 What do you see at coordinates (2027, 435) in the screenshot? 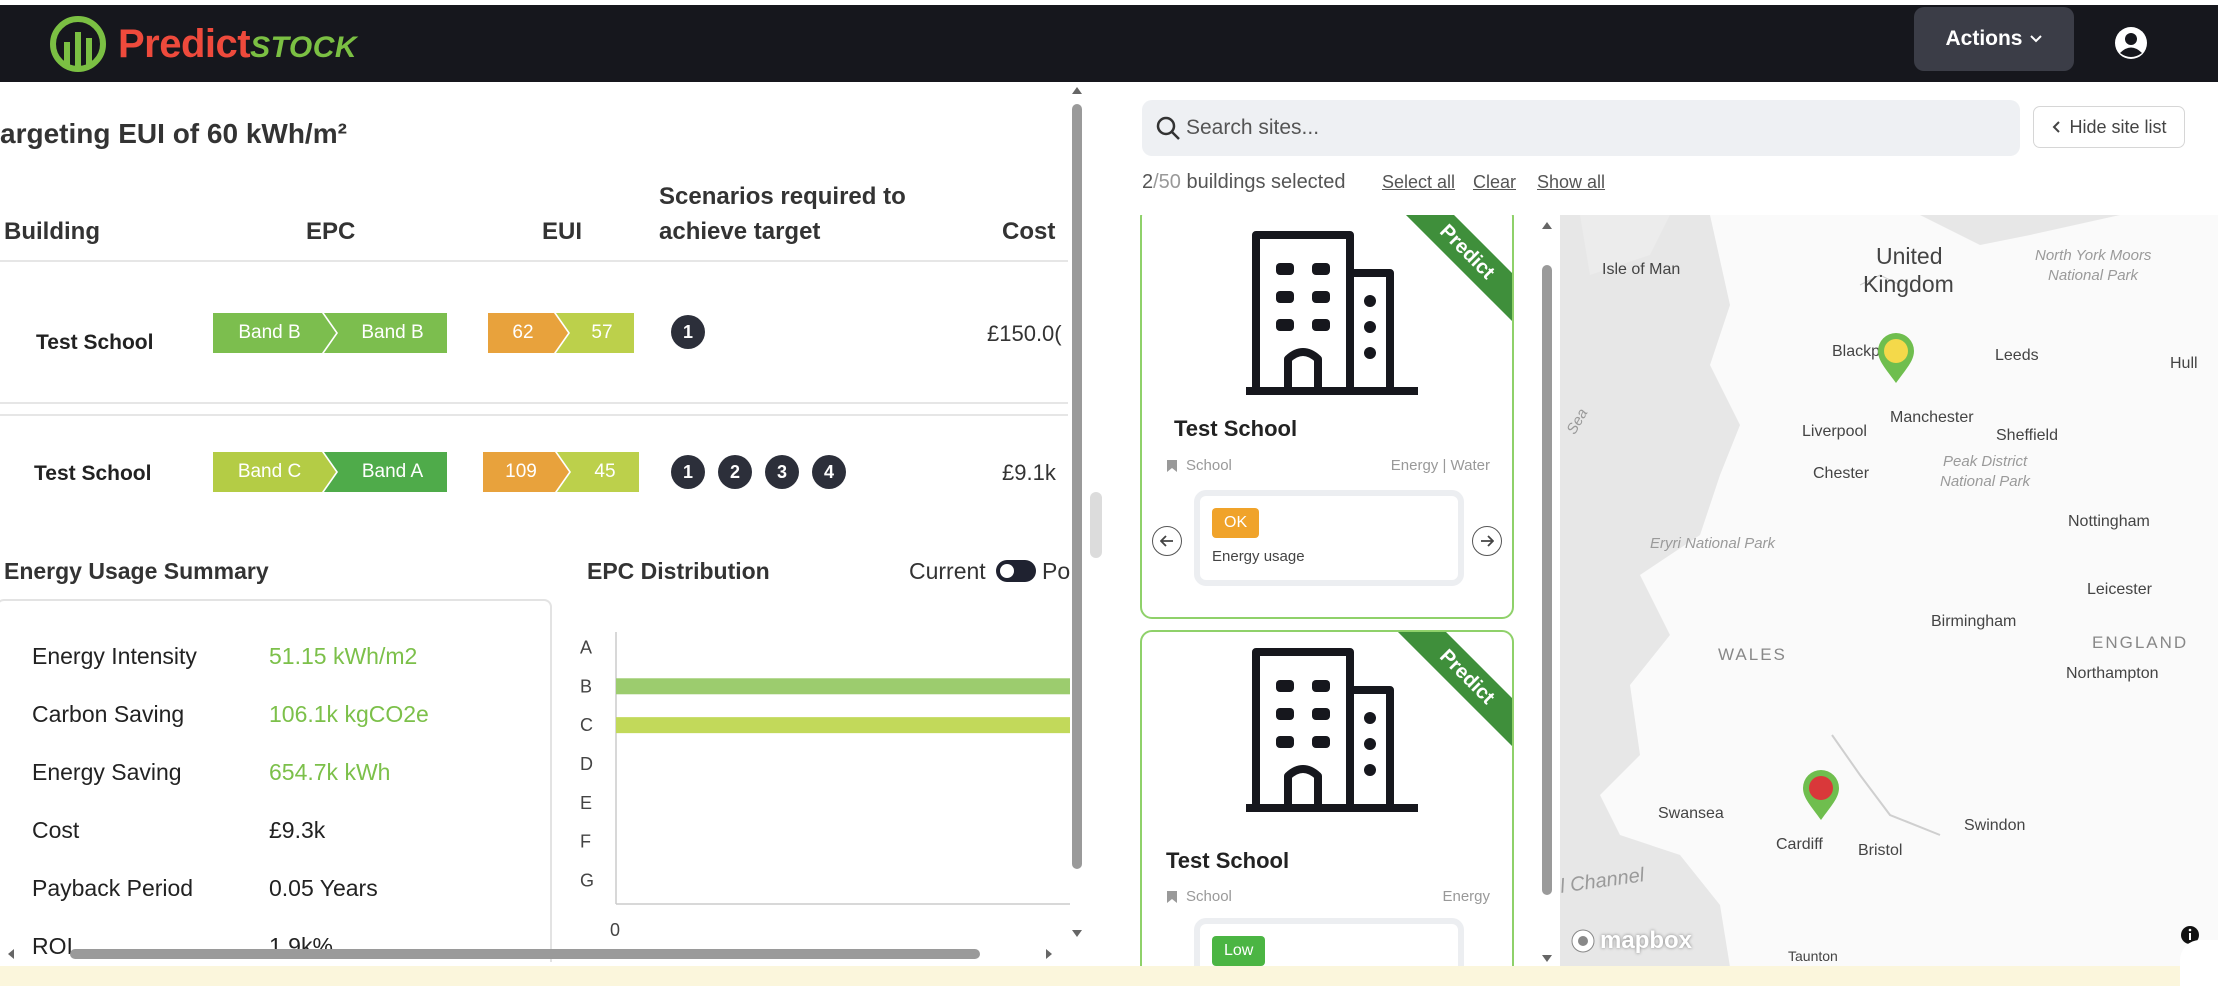
I see `map-label: Sheffield` at bounding box center [2027, 435].